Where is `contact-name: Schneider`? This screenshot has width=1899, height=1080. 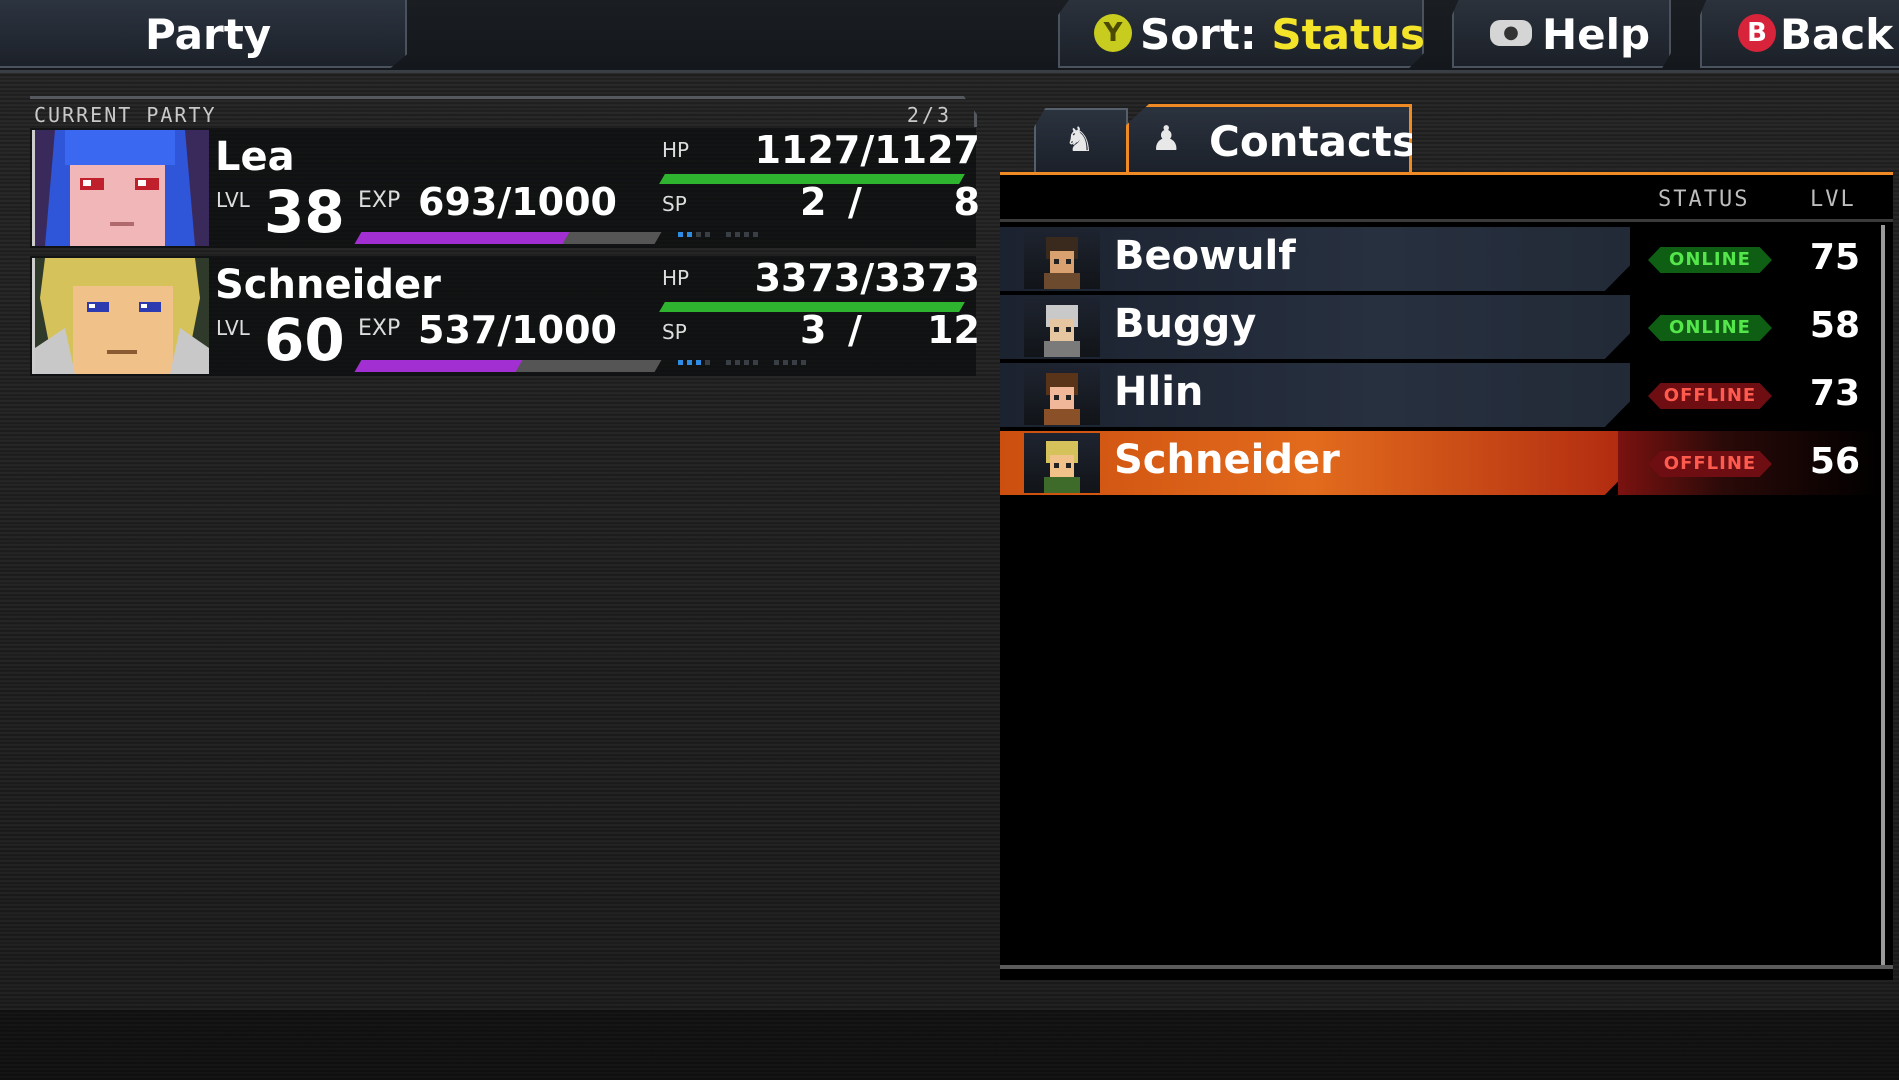
contact-name: Schneider is located at coordinates (1227, 460).